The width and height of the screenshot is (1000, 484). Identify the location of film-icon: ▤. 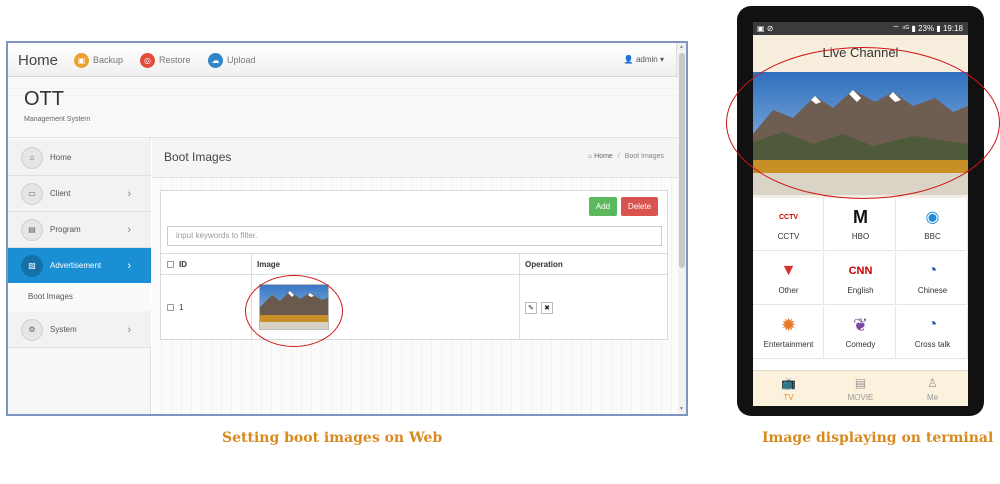
(32, 229).